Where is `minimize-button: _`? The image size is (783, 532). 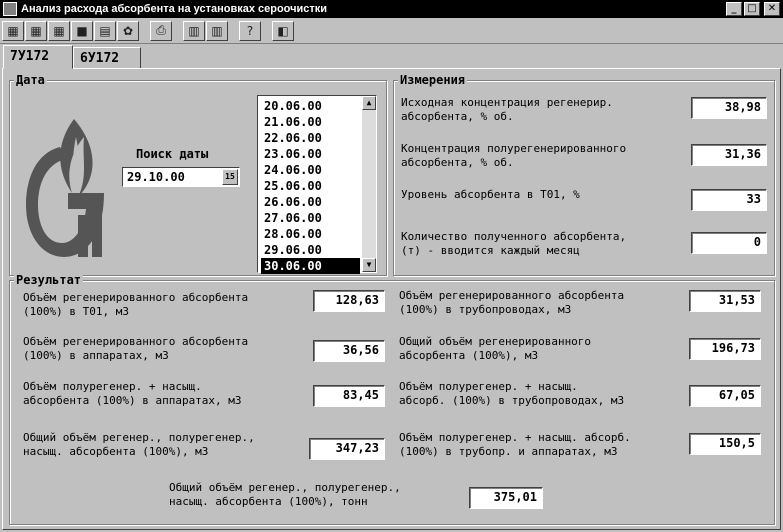
minimize-button: _ is located at coordinates (734, 9).